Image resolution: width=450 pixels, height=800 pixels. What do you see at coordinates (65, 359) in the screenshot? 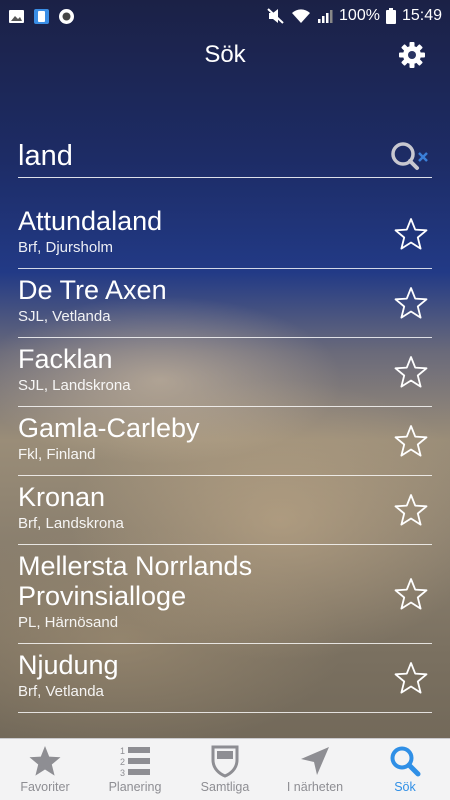
I see `result-name: Facklan` at bounding box center [65, 359].